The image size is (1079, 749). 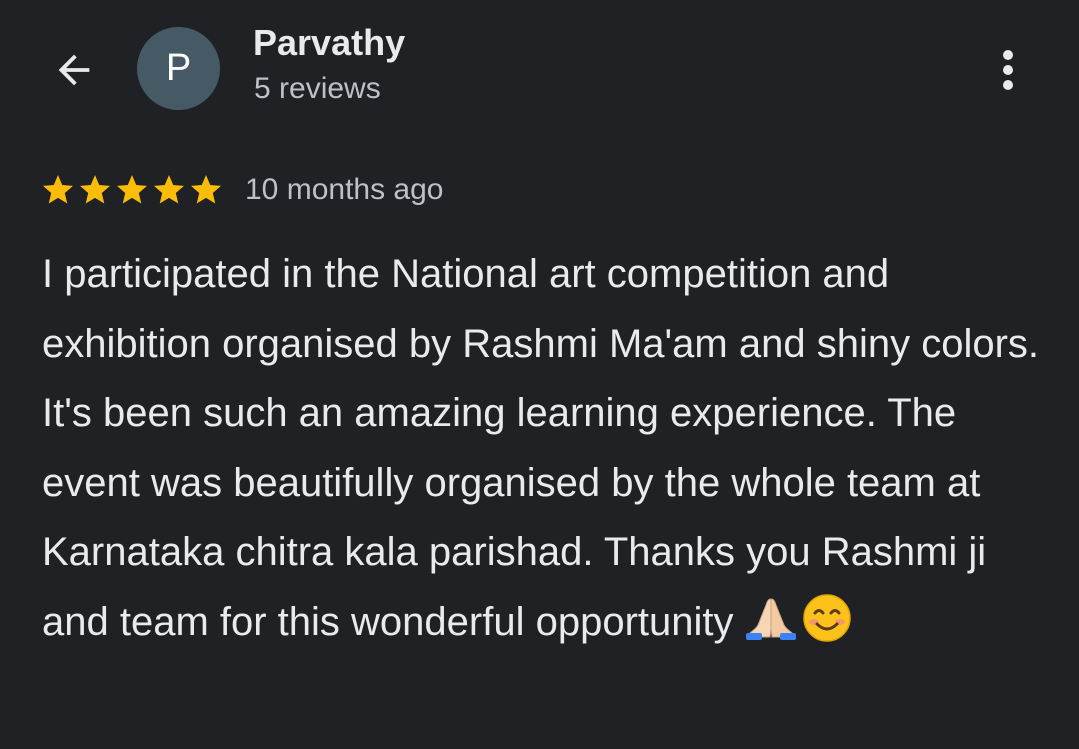 I want to click on arrow-back-icon, so click(x=74, y=70).